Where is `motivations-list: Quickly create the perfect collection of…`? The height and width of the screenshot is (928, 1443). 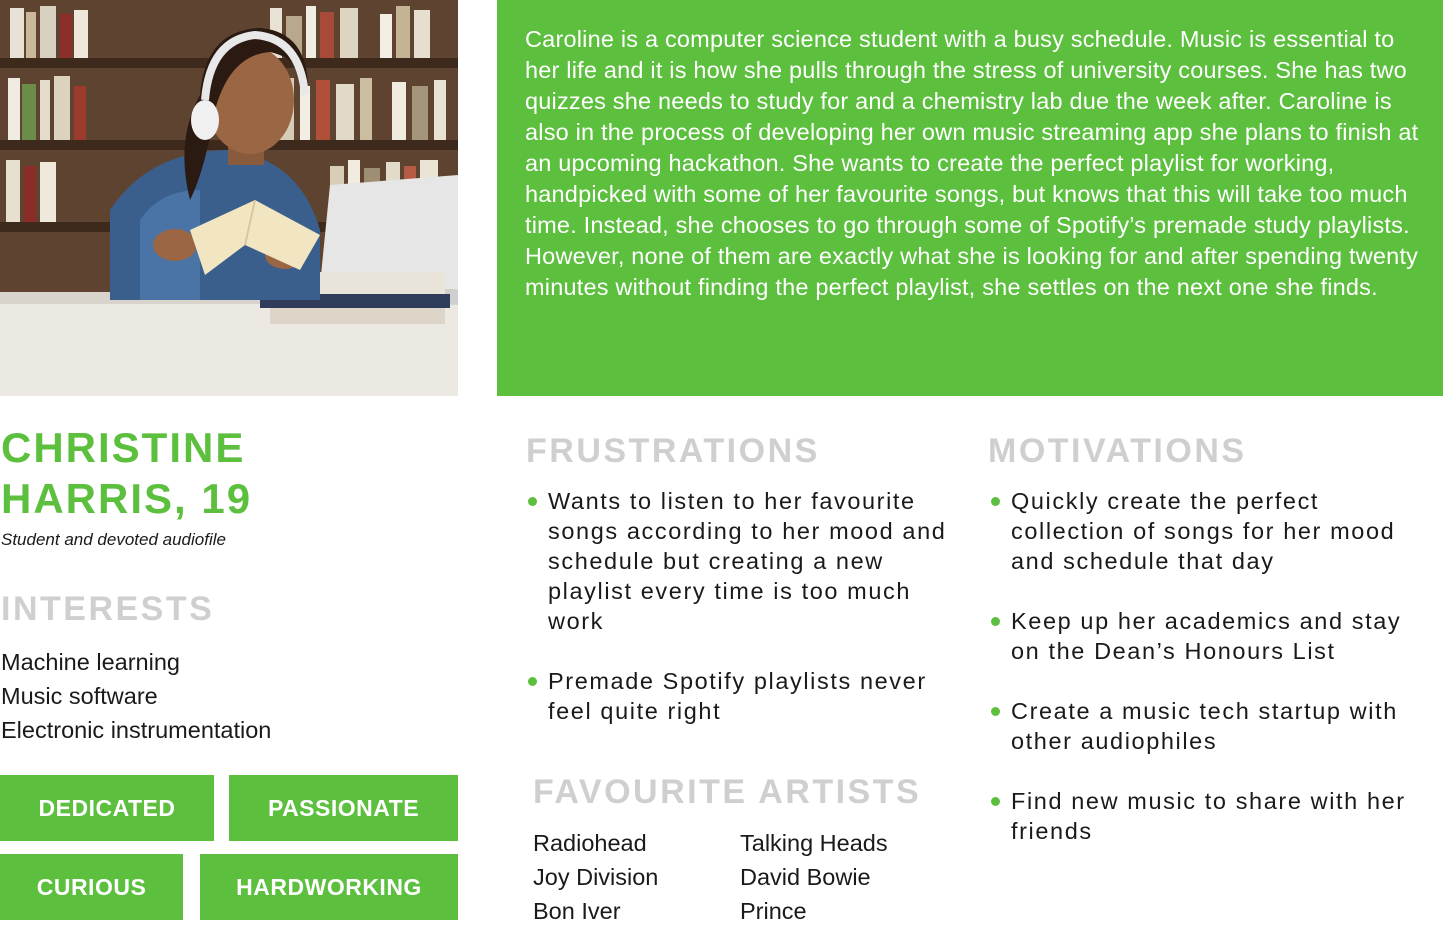
motivations-list: Quickly create the perfect collection of… is located at coordinates (1211, 681).